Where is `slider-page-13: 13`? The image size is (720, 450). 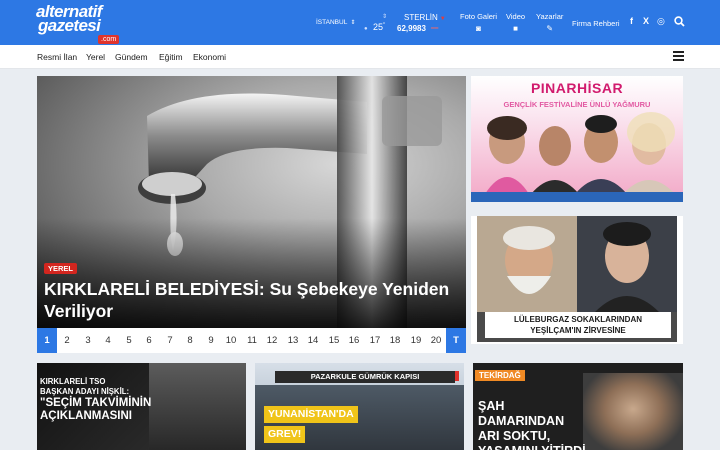 slider-page-13: 13 is located at coordinates (293, 340).